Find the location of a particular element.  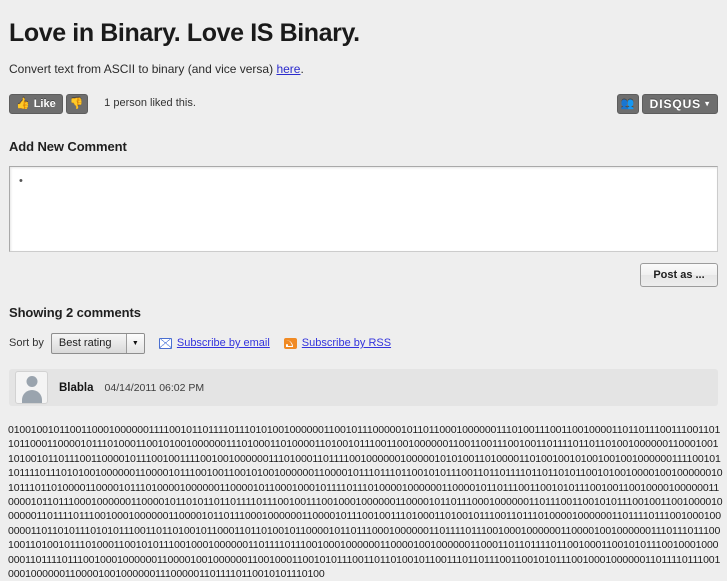

default-avatar-icon is located at coordinates (31, 387).